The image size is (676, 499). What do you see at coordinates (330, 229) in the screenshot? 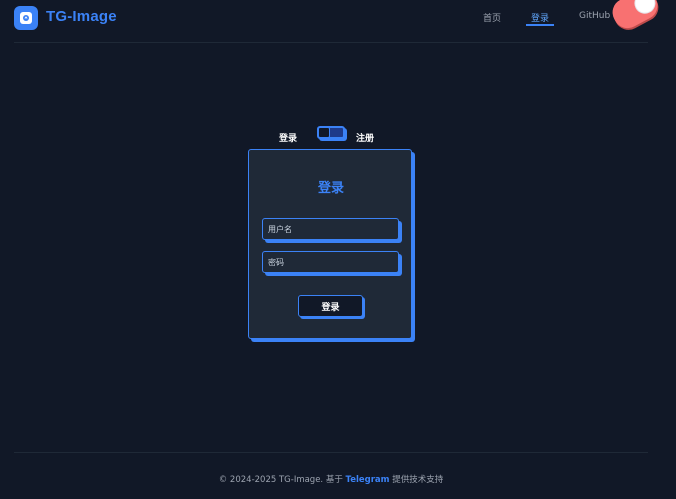
I see `username-input` at bounding box center [330, 229].